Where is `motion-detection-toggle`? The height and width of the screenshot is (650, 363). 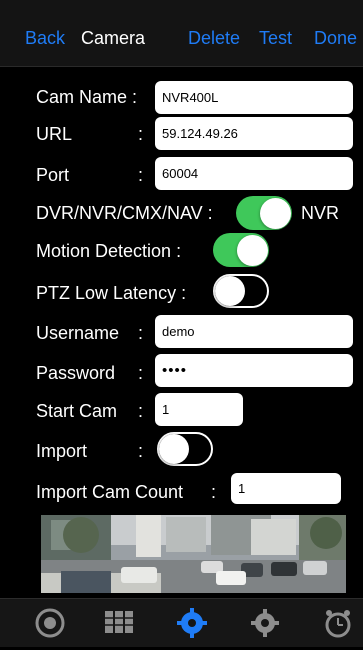
motion-detection-toggle is located at coordinates (241, 250).